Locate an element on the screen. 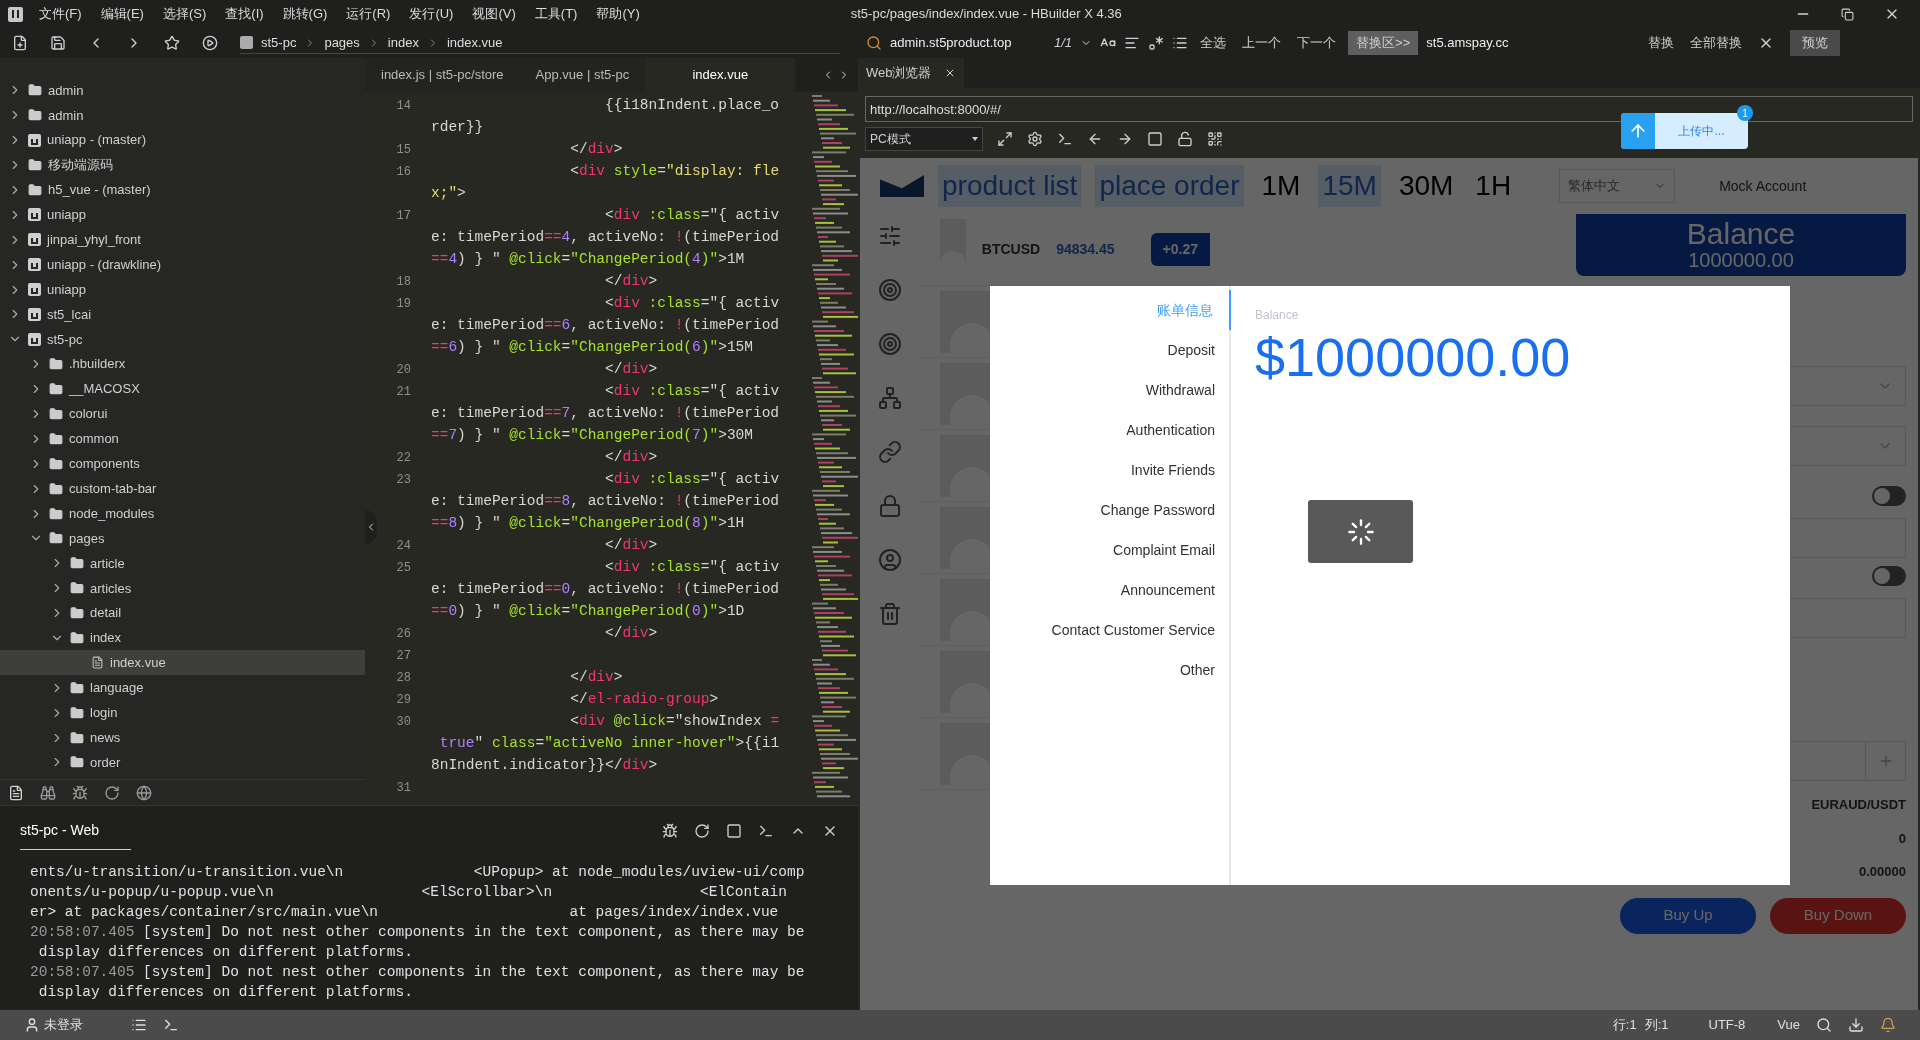  console-tab: st5-pc - Web is located at coordinates (76, 831).